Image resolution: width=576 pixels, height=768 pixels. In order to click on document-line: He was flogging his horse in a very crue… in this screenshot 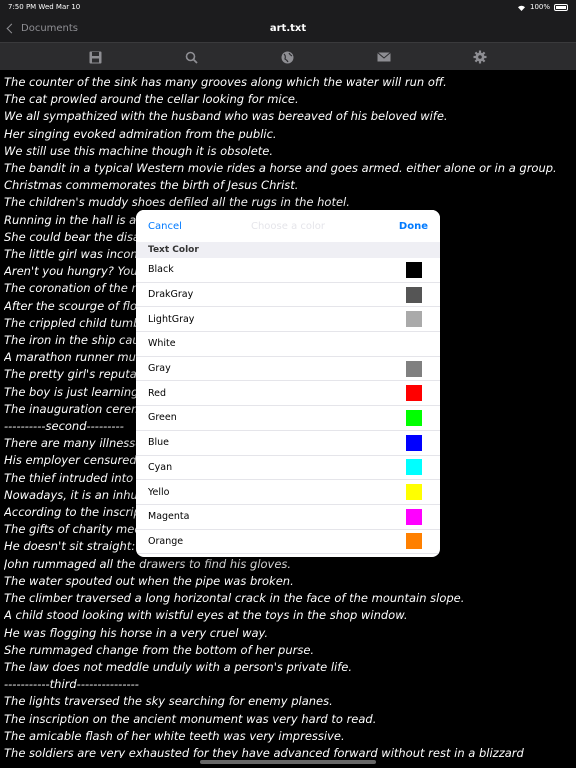, I will do `click(136, 632)`.